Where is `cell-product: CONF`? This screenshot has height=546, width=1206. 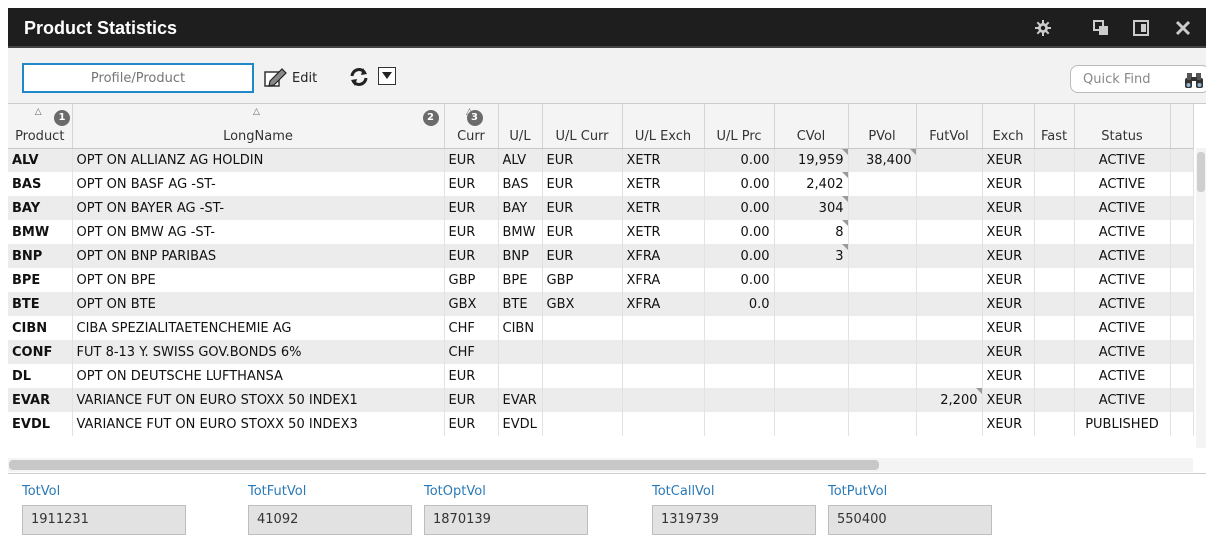
cell-product: CONF is located at coordinates (40, 352).